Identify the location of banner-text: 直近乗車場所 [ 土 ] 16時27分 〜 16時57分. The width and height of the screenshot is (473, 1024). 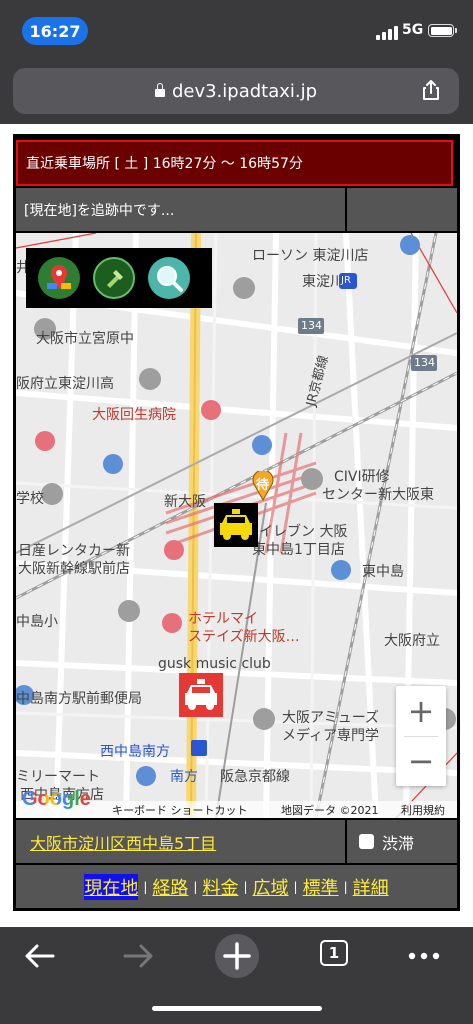
(164, 164).